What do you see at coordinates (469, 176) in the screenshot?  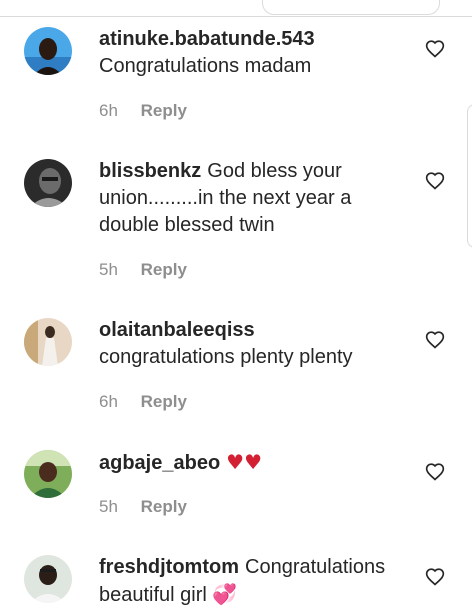 I see `side-panel-edge` at bounding box center [469, 176].